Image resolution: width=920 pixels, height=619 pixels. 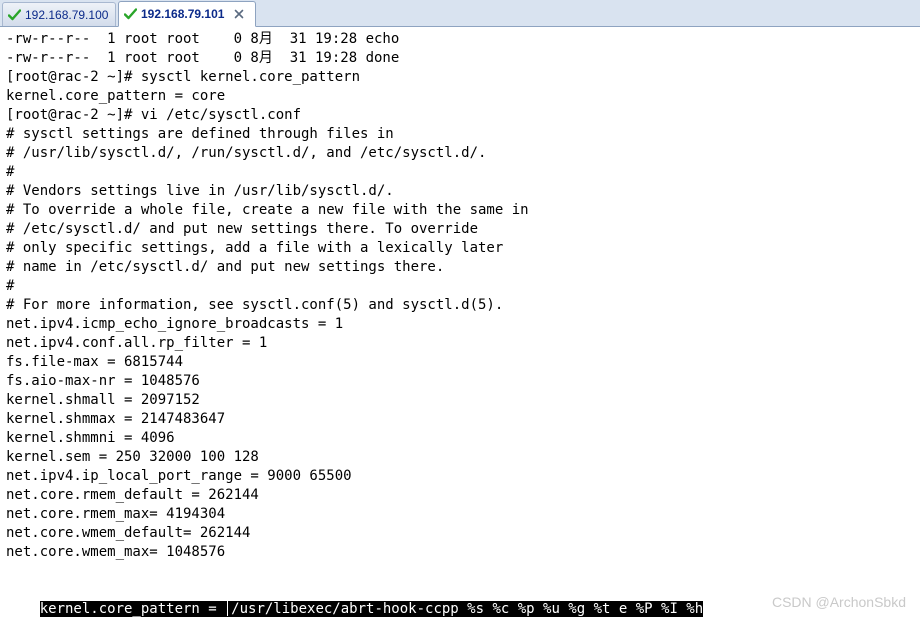 What do you see at coordinates (95, 362) in the screenshot?
I see `terminal-line: fs.file-max = 6815744` at bounding box center [95, 362].